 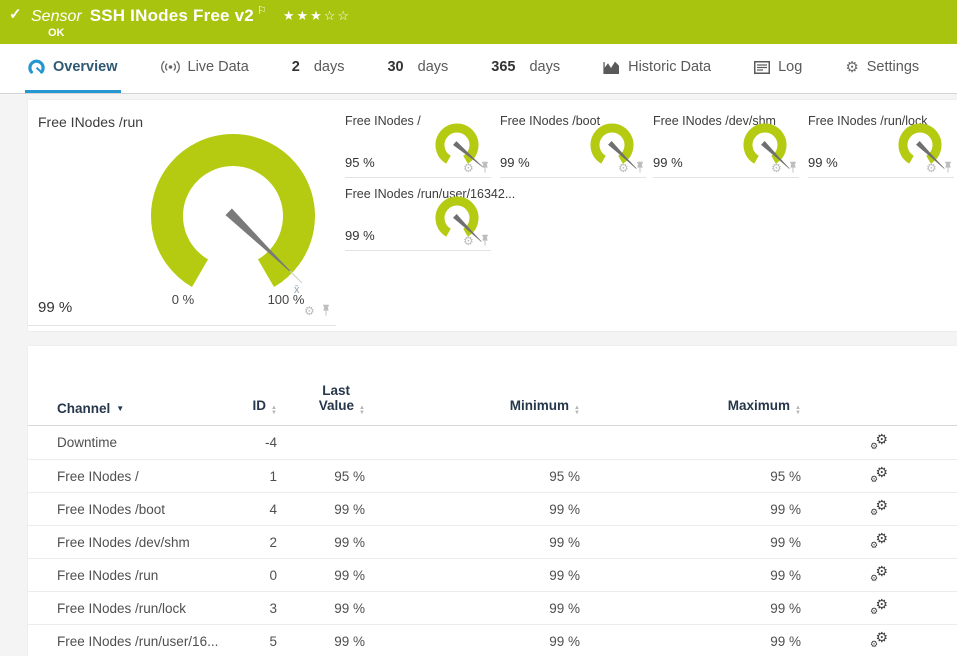 I want to click on tab-365-days: 365 days, so click(x=525, y=68).